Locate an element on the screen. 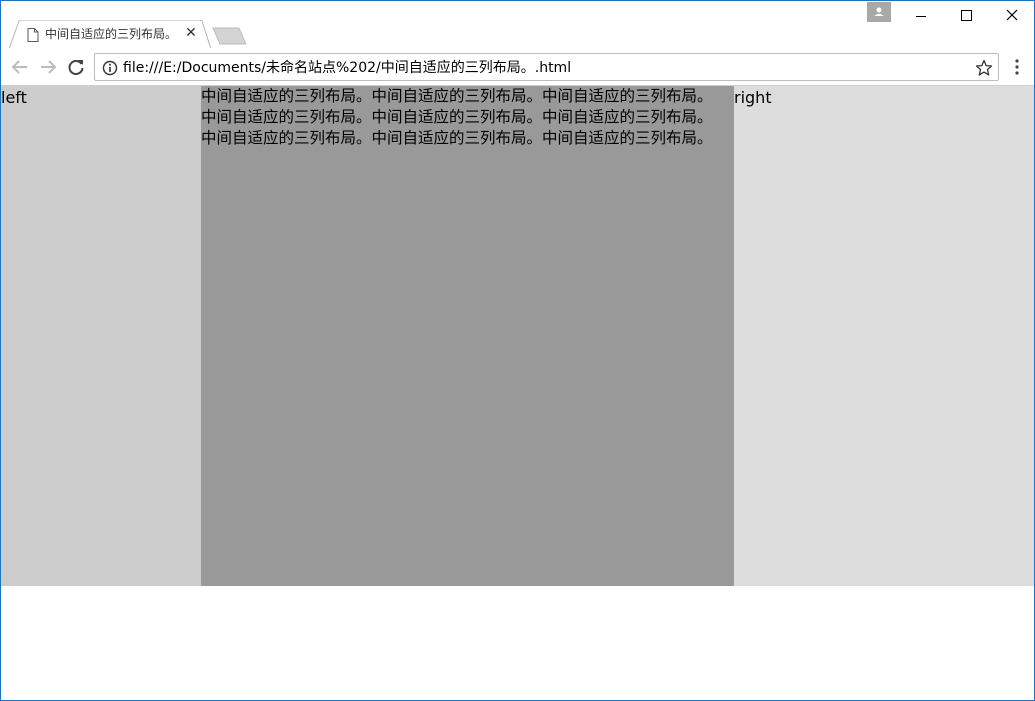 Image resolution: width=1035 pixels, height=701 pixels. maximize-icon is located at coordinates (966, 16).